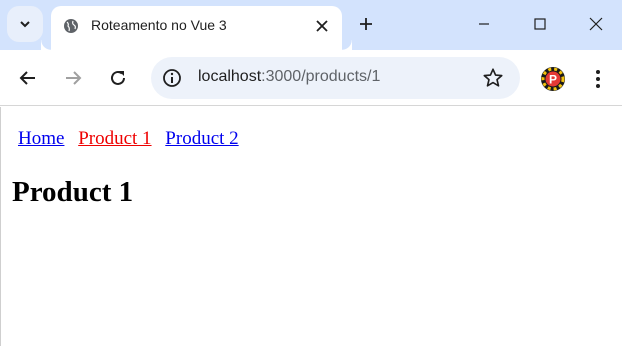  I want to click on kebab-menu-icon, so click(598, 79).